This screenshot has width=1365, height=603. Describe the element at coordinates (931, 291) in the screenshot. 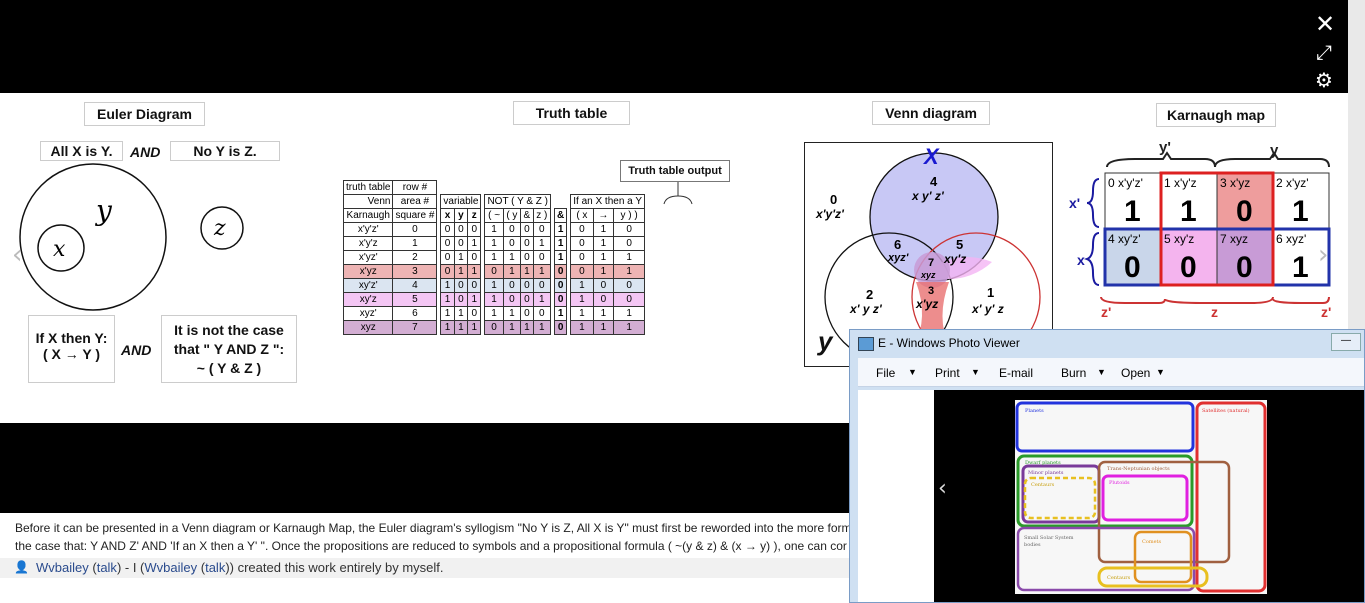

I see `venn-area-3-num: 3` at that location.